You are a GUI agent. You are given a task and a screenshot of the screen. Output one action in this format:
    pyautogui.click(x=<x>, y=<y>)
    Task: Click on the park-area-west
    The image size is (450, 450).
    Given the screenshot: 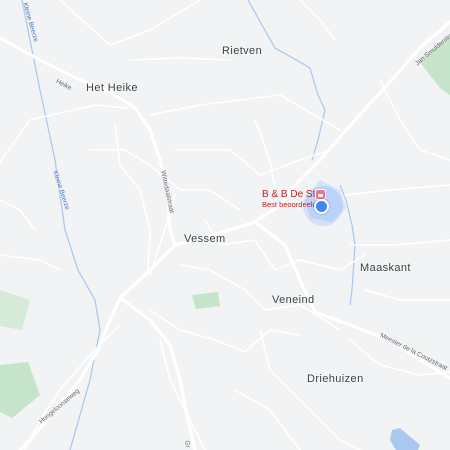 What is the action you would take?
    pyautogui.click(x=15, y=310)
    